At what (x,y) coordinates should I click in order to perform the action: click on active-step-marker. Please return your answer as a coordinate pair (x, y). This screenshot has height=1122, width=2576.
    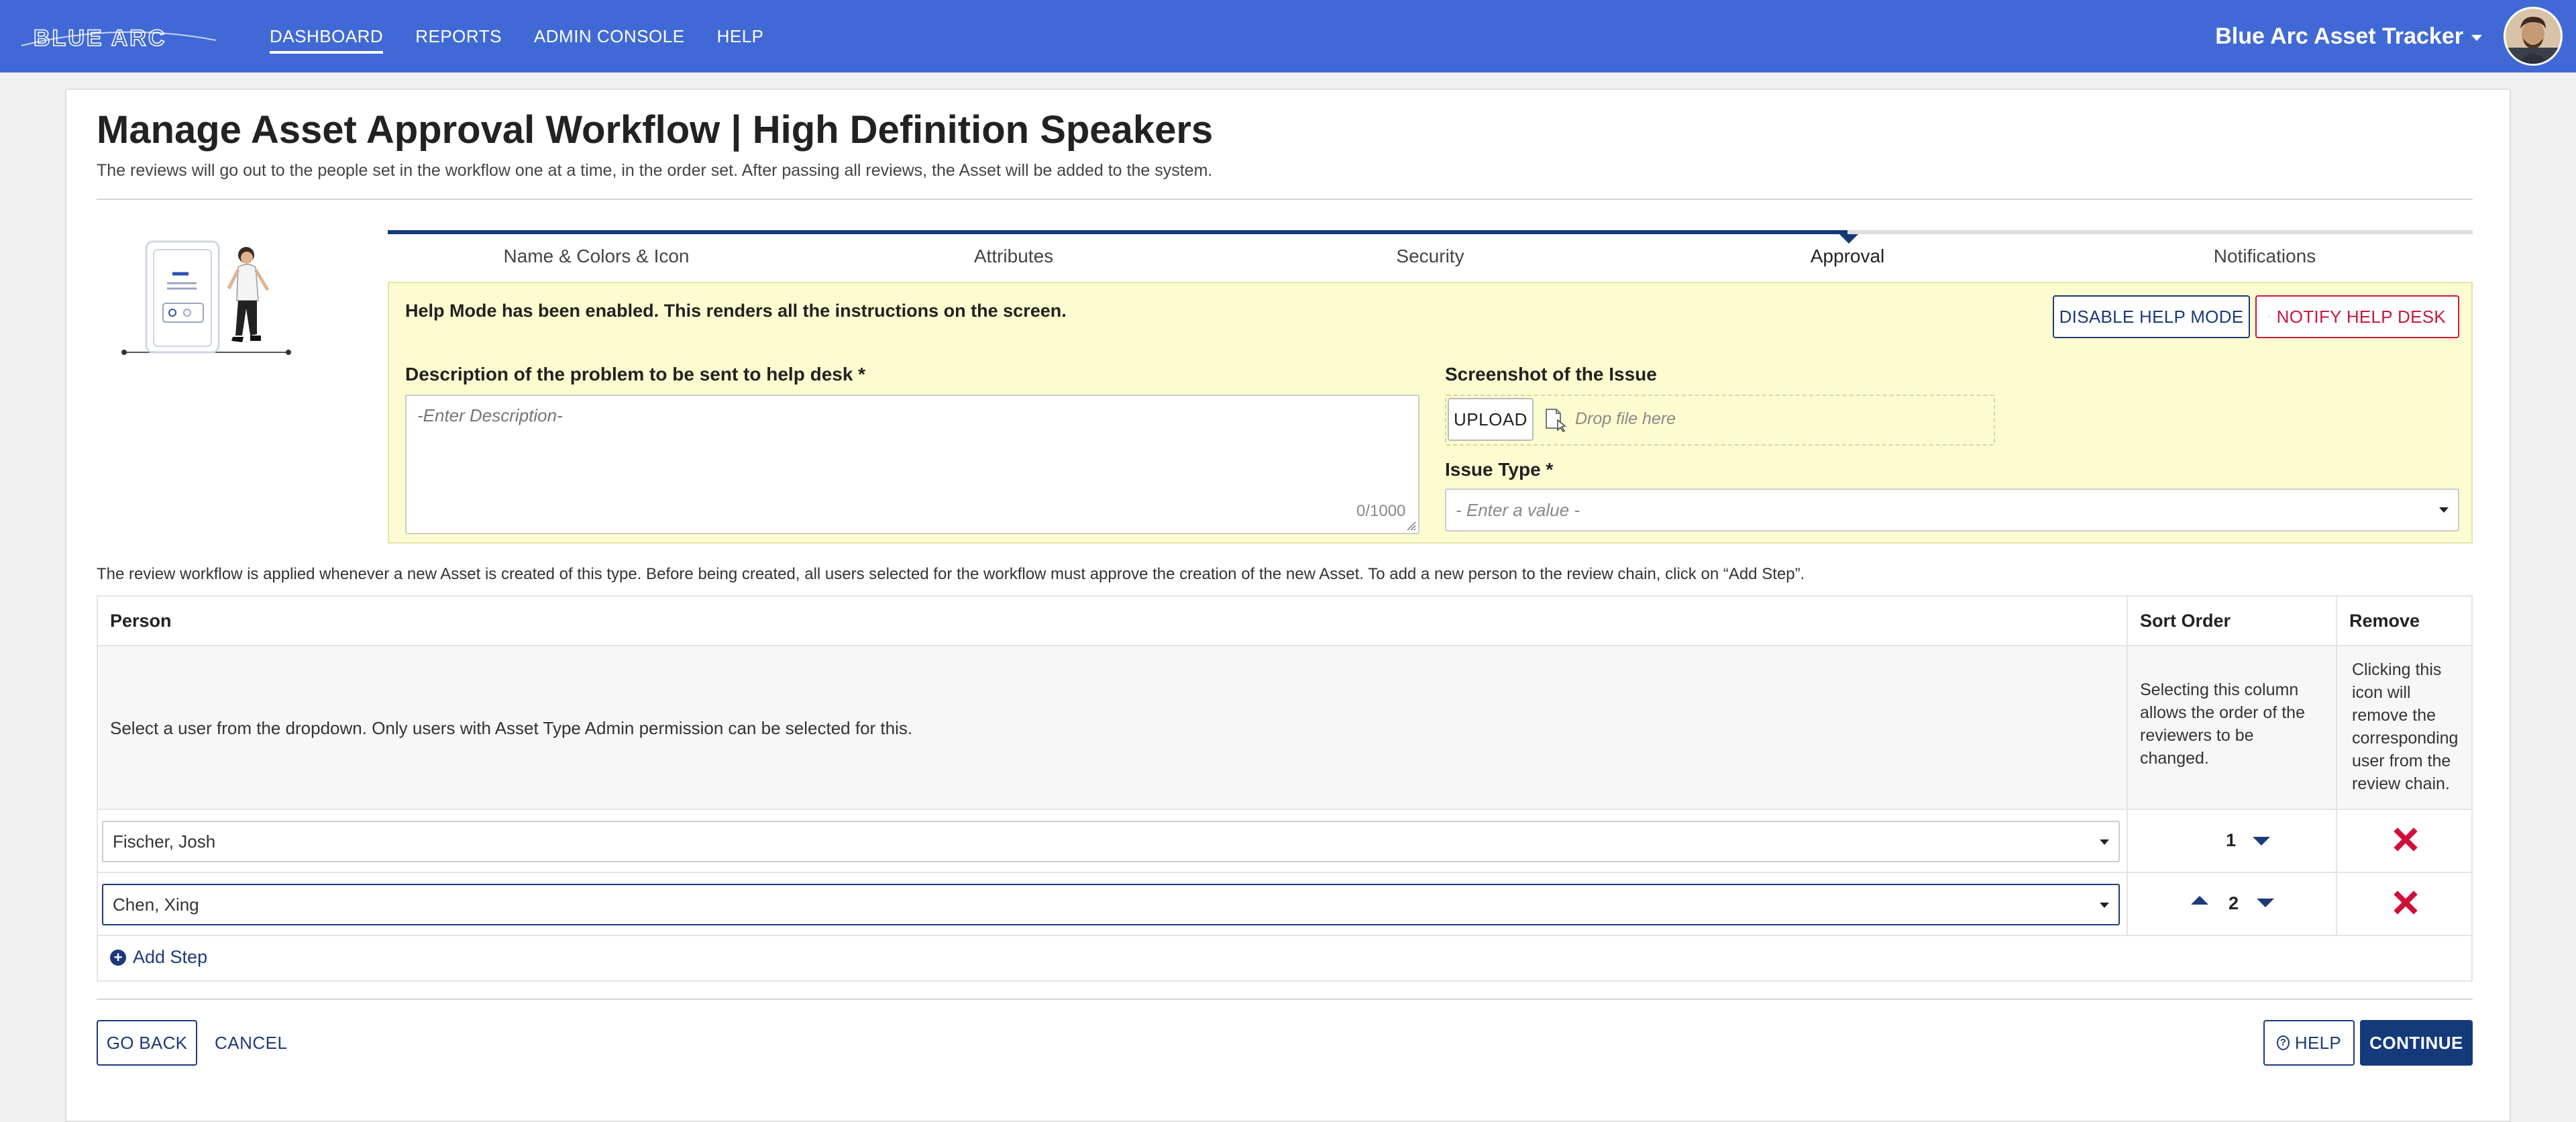
    Looking at the image, I should click on (1848, 239).